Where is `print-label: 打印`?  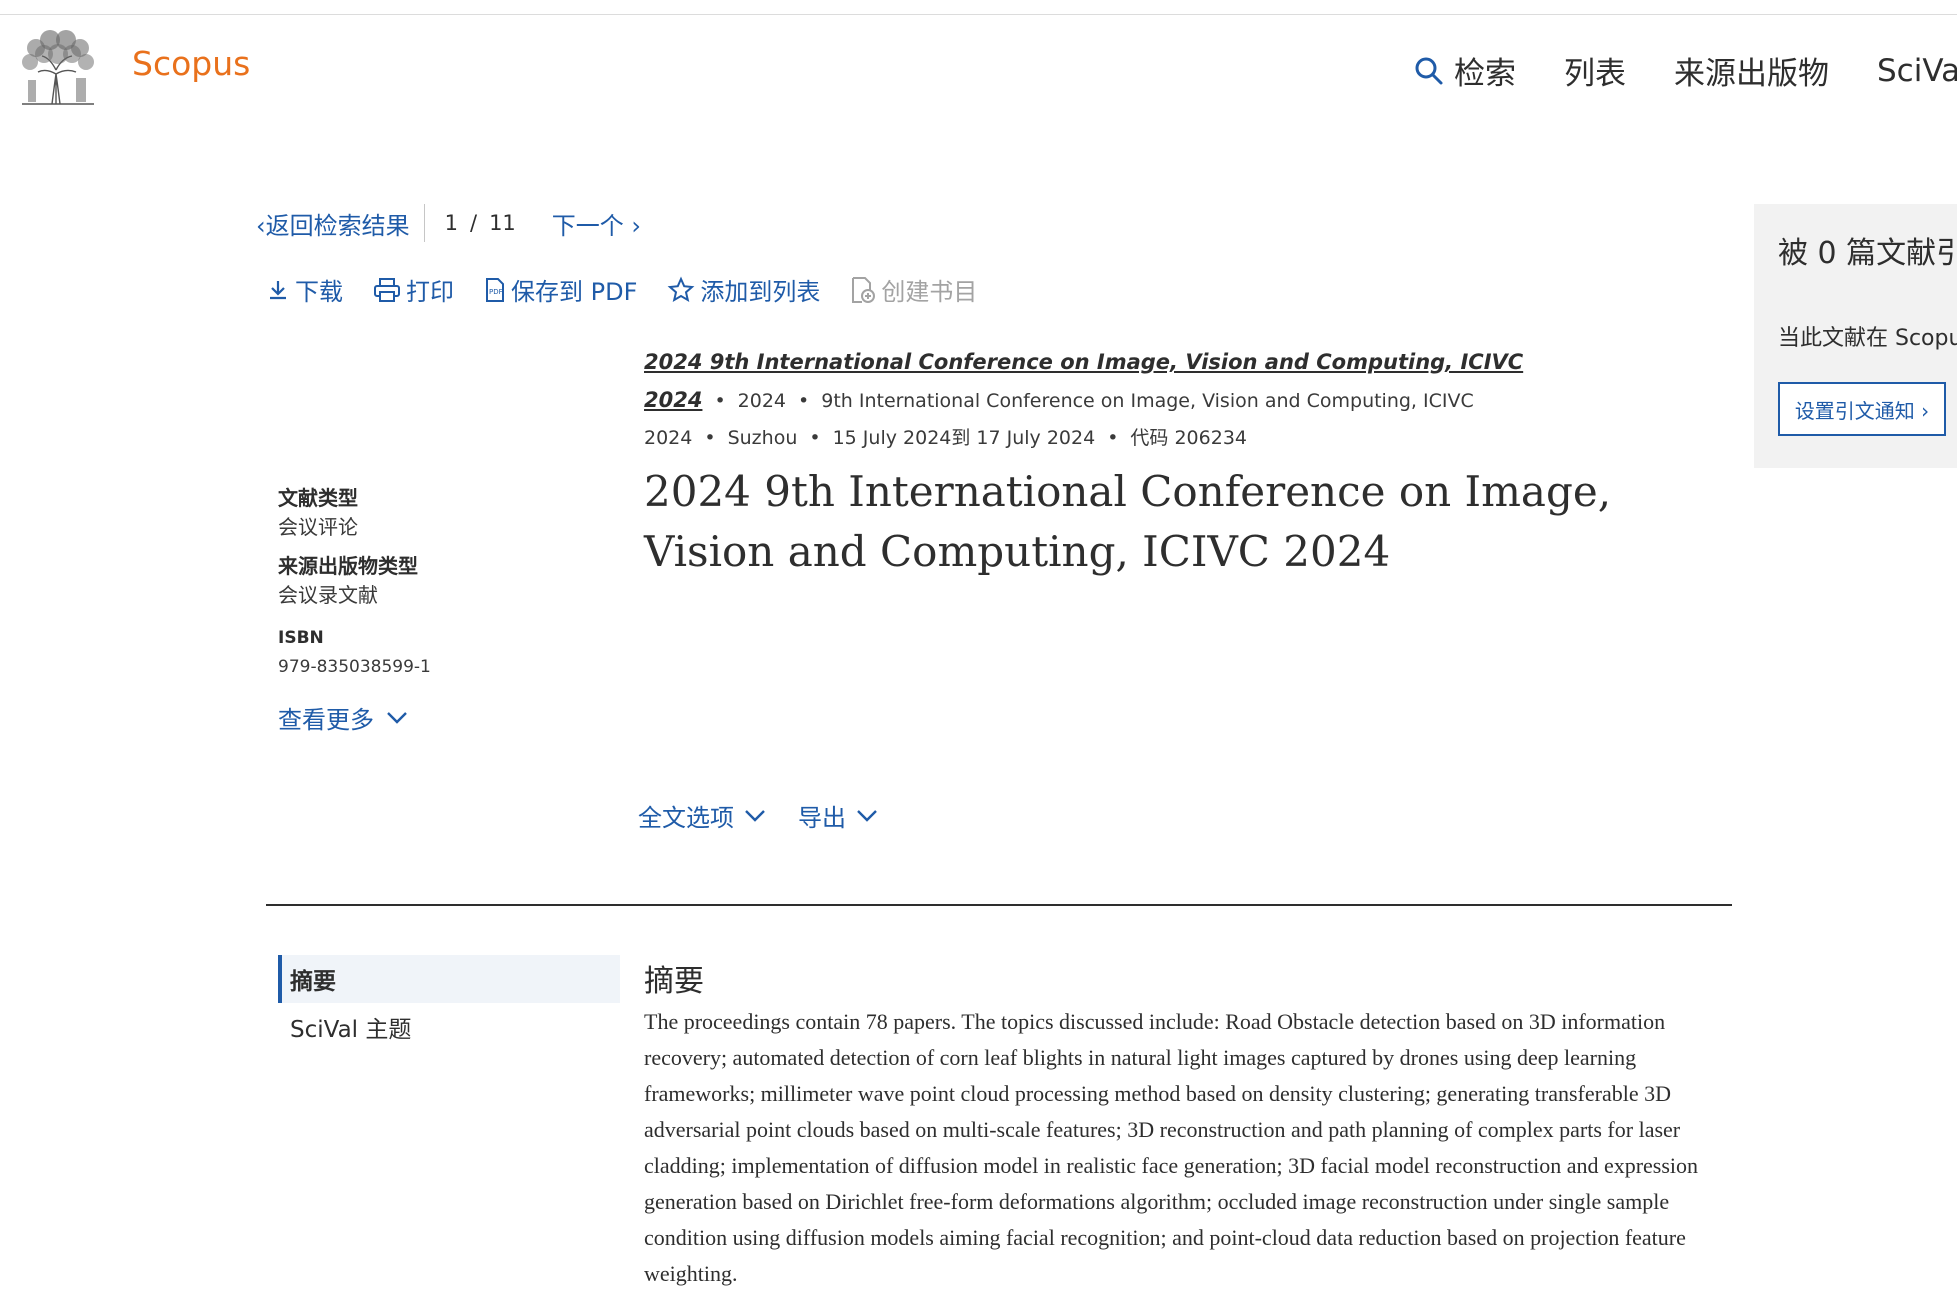
print-label: 打印 is located at coordinates (430, 292).